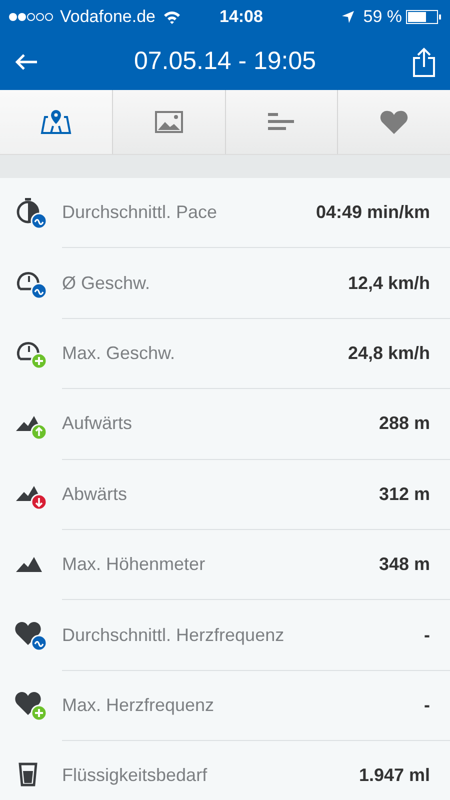  What do you see at coordinates (382, 17) in the screenshot?
I see `battery-percent: 59 %` at bounding box center [382, 17].